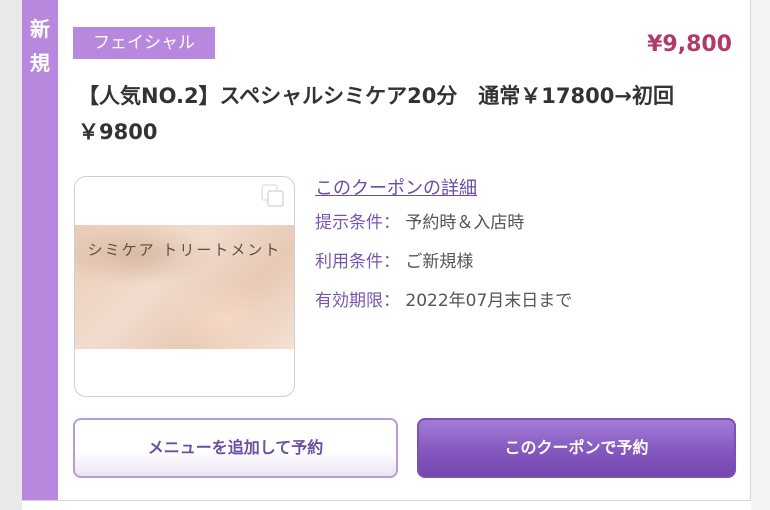  What do you see at coordinates (760, 255) in the screenshot?
I see `page-right-margin` at bounding box center [760, 255].